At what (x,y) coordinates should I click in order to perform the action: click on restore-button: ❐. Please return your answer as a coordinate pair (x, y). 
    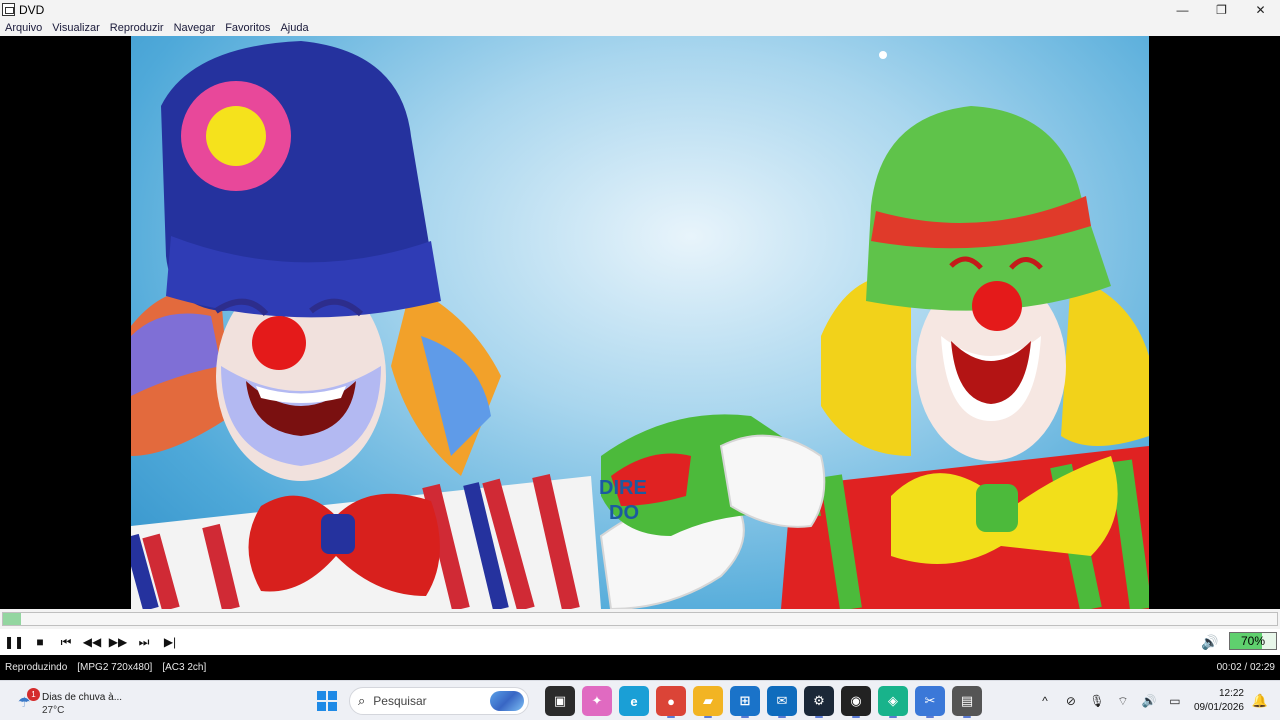
    Looking at the image, I should click on (1221, 9).